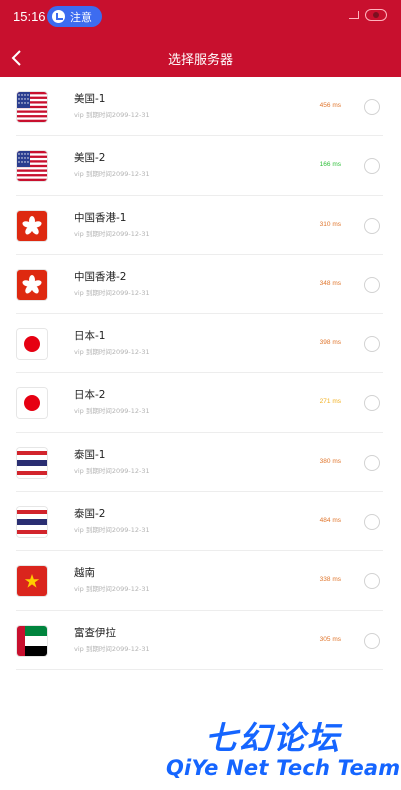 The height and width of the screenshot is (790, 401). I want to click on server-row: 日本-1 vip 到期时间2099-12-31 398 ms, so click(200, 344).